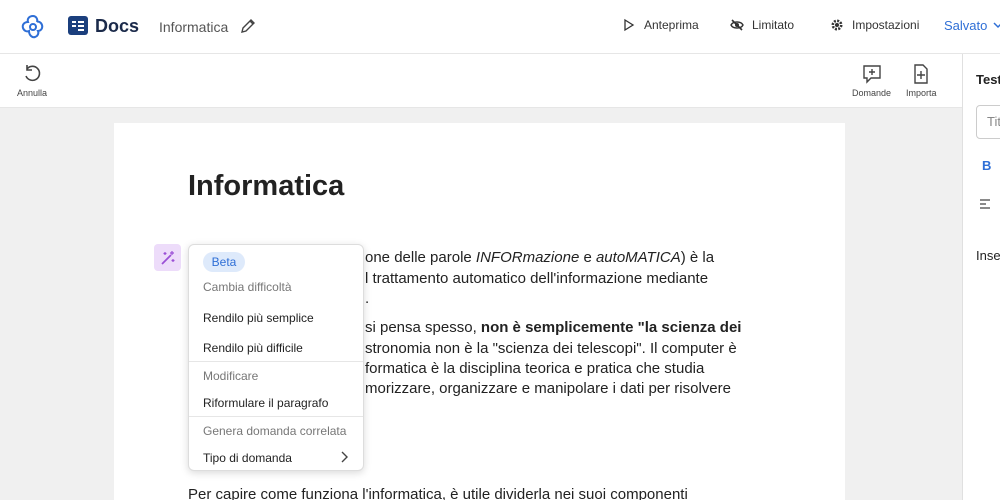 The width and height of the screenshot is (1000, 500). Describe the element at coordinates (117, 26) in the screenshot. I see `app-name: Docs` at that location.